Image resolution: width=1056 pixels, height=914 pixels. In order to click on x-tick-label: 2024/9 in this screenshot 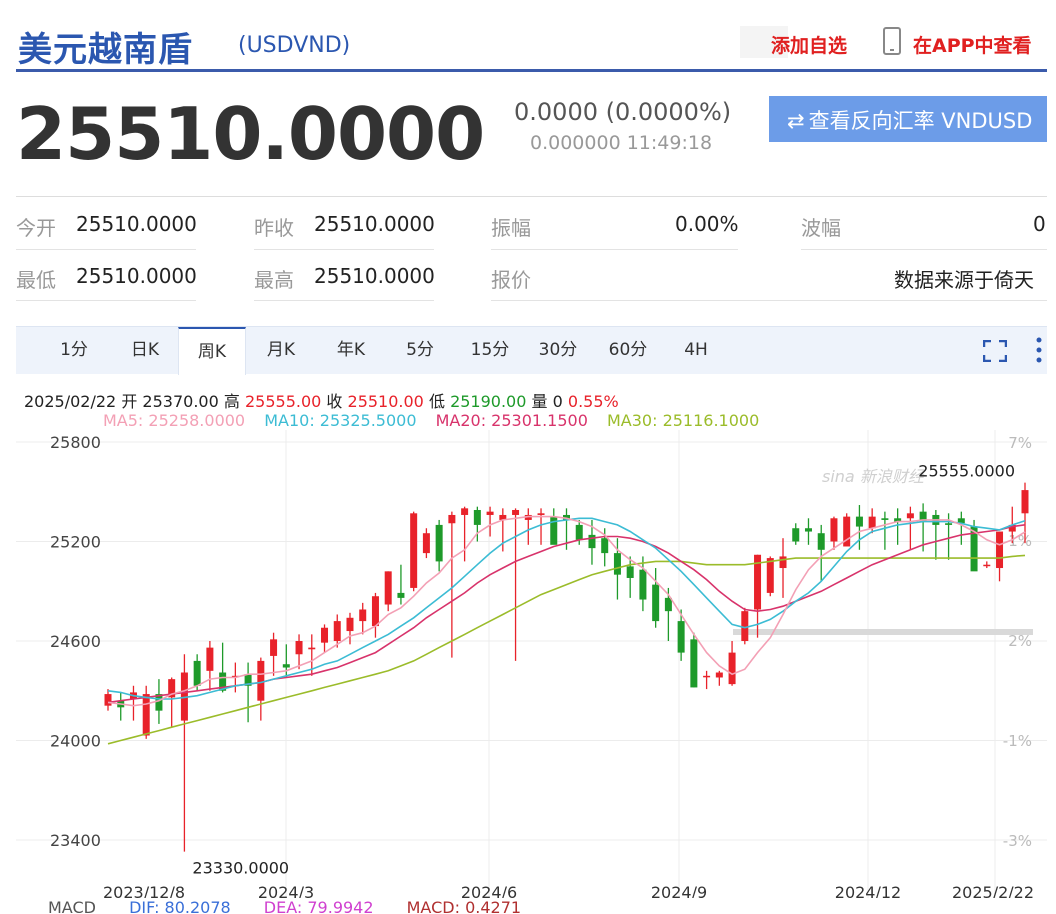, I will do `click(679, 890)`.